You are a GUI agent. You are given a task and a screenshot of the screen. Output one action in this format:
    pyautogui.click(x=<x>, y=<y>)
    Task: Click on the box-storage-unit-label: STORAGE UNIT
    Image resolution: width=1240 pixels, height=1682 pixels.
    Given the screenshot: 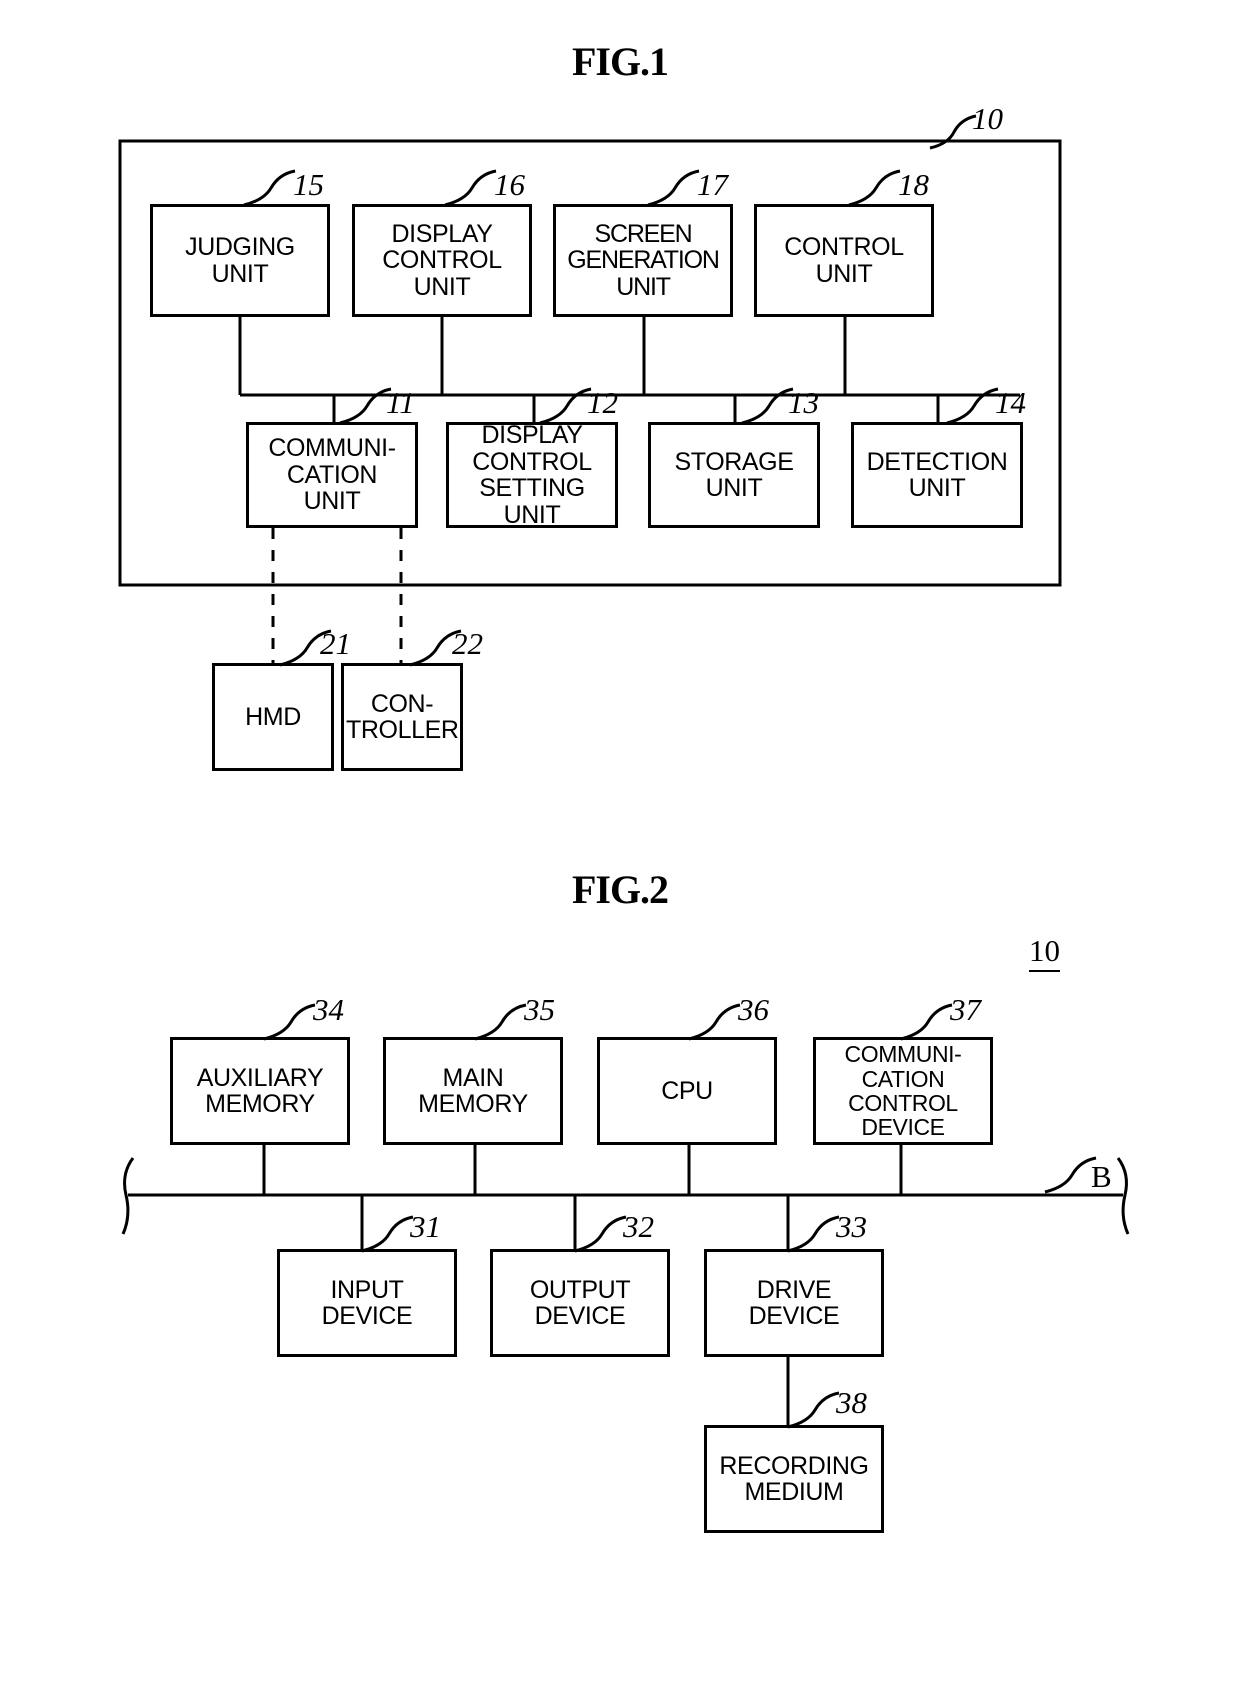 What is the action you would take?
    pyautogui.click(x=734, y=474)
    